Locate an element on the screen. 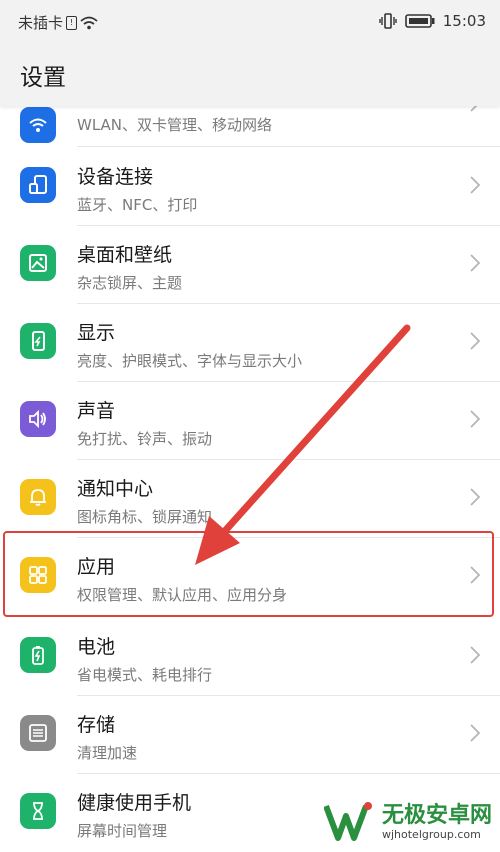 The image size is (500, 852). watermark-text: 无极安卓网 wjhotelgroup.com is located at coordinates (436, 821).